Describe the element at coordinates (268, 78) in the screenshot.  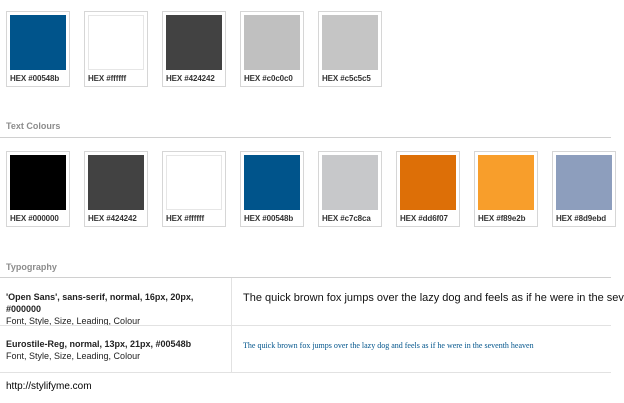
I see `swatch-hex-label: HEX #c0c0c0` at that location.